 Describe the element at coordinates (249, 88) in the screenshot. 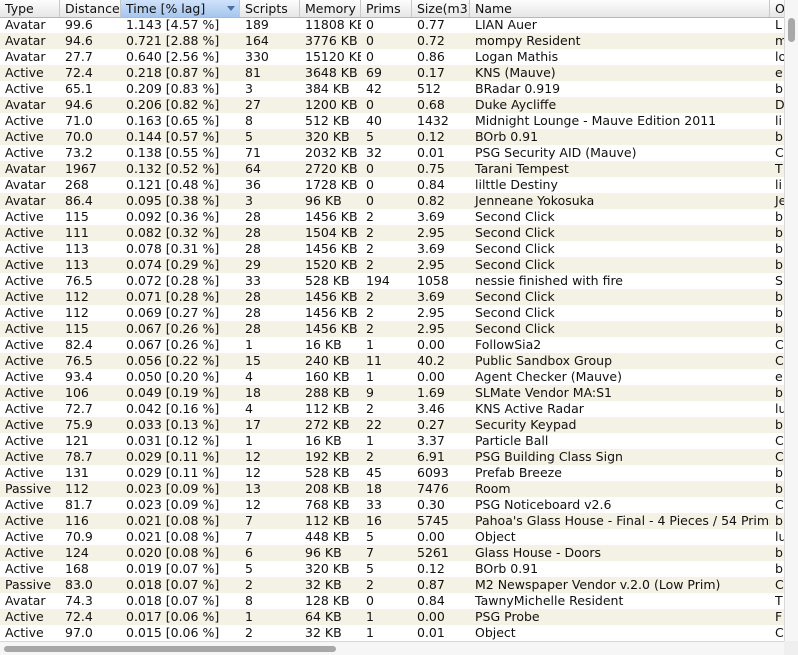

I see `cell-scripts: 3` at that location.